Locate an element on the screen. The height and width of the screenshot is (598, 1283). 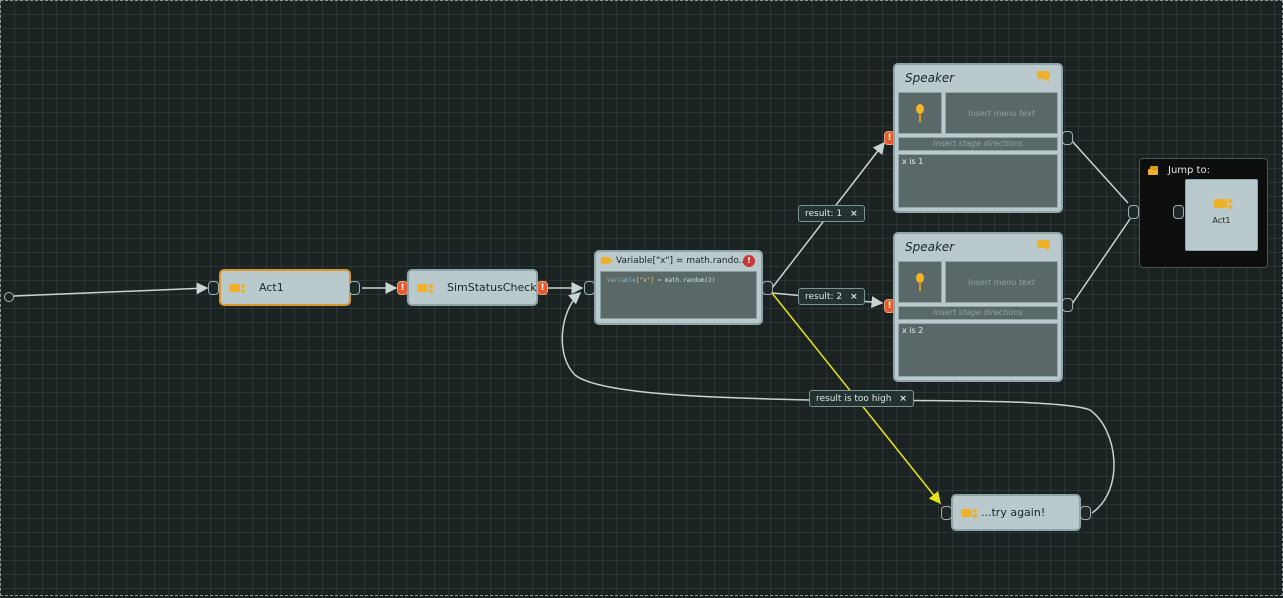
try-again-node: ...try again! is located at coordinates (1016, 512).